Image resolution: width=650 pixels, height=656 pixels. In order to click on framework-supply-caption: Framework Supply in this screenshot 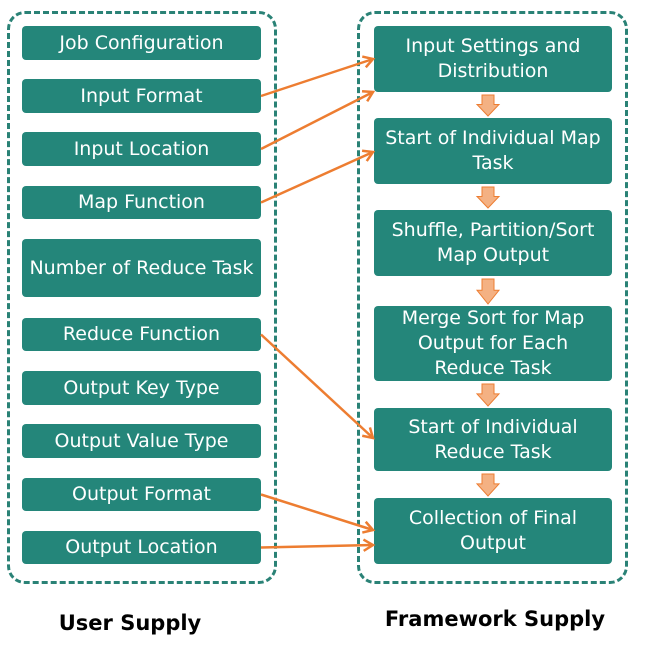, I will do `click(495, 619)`.